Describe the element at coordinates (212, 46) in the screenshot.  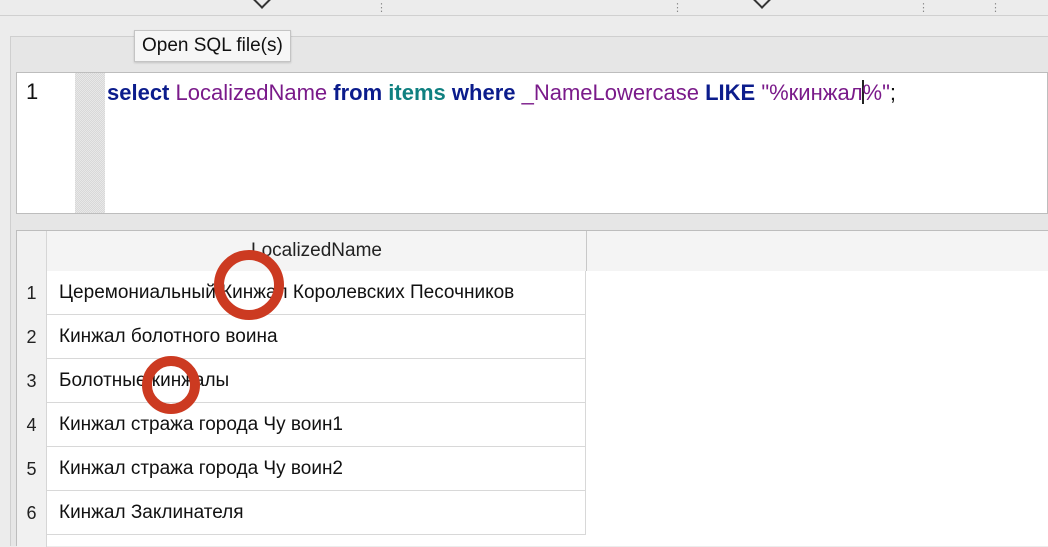
I see `open-sql-tooltip: Open SQL file(s)` at that location.